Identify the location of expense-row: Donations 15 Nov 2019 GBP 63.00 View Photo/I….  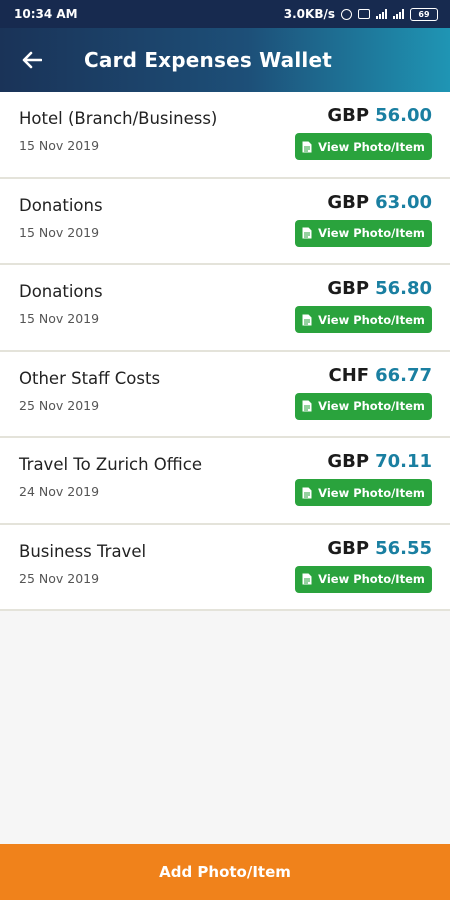
(225, 221).